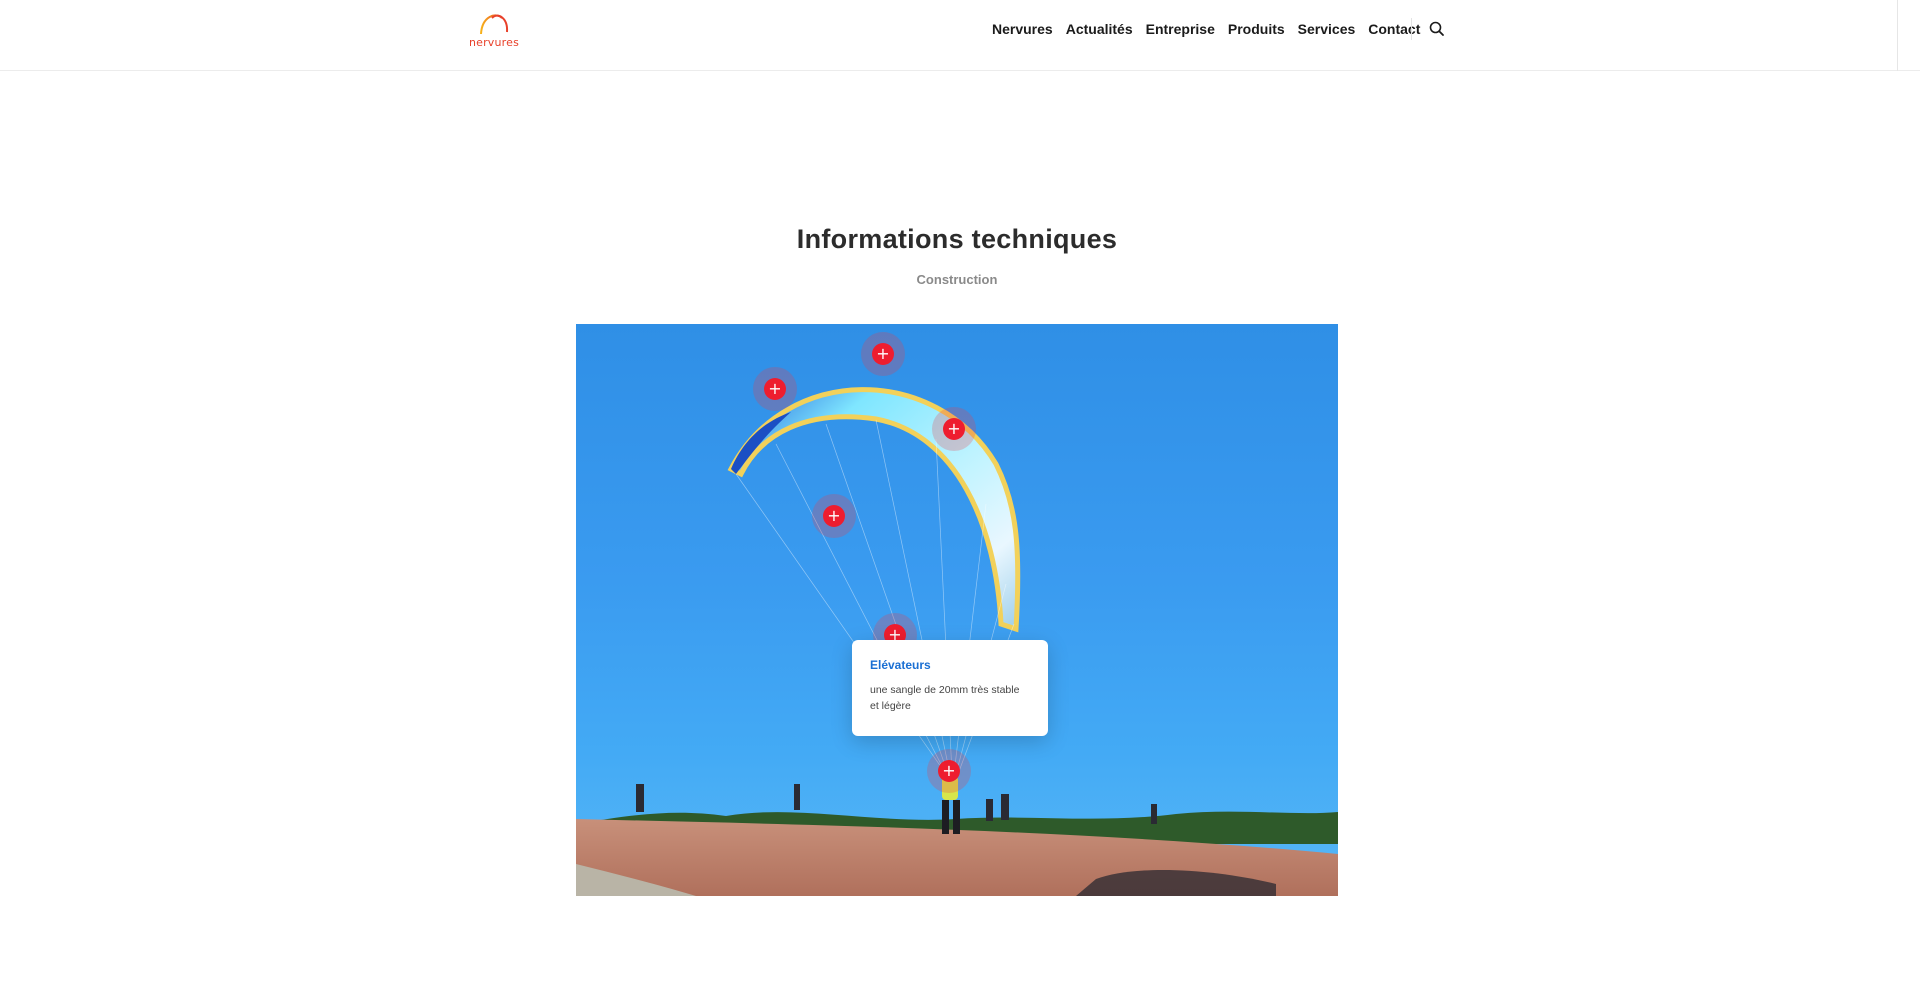 The width and height of the screenshot is (1920, 1004). I want to click on nav-item-actualites: Actualités, so click(1099, 29).